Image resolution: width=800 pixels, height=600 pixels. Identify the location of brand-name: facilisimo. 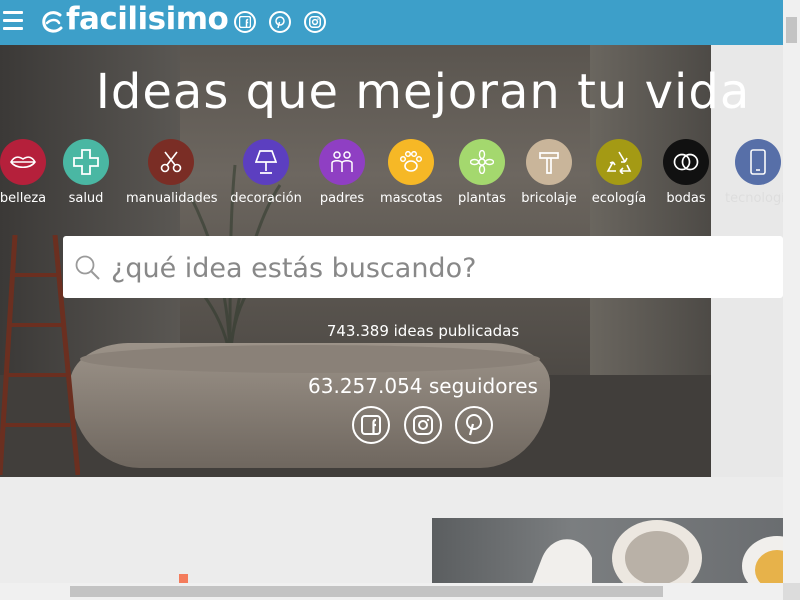
(147, 19).